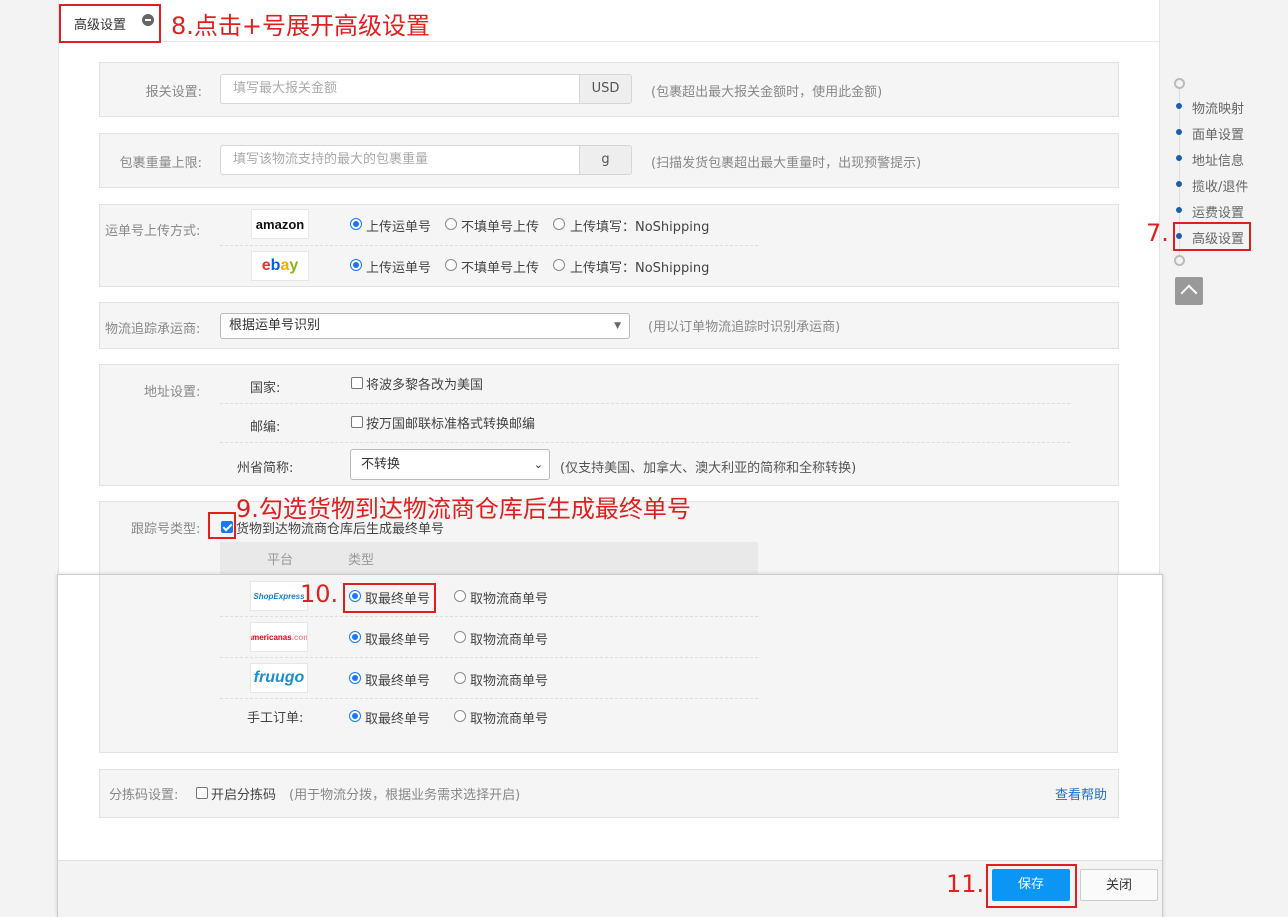 The height and width of the screenshot is (917, 1288). I want to click on annotation-11: 11., so click(965, 884).